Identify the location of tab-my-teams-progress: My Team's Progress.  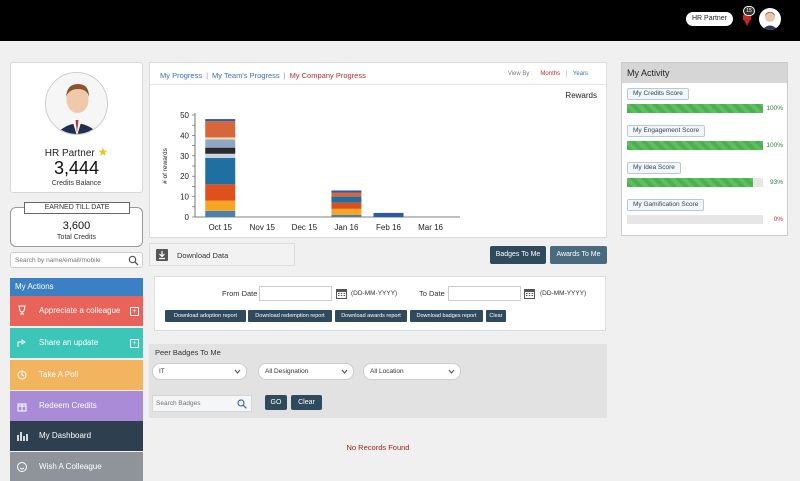
(246, 75).